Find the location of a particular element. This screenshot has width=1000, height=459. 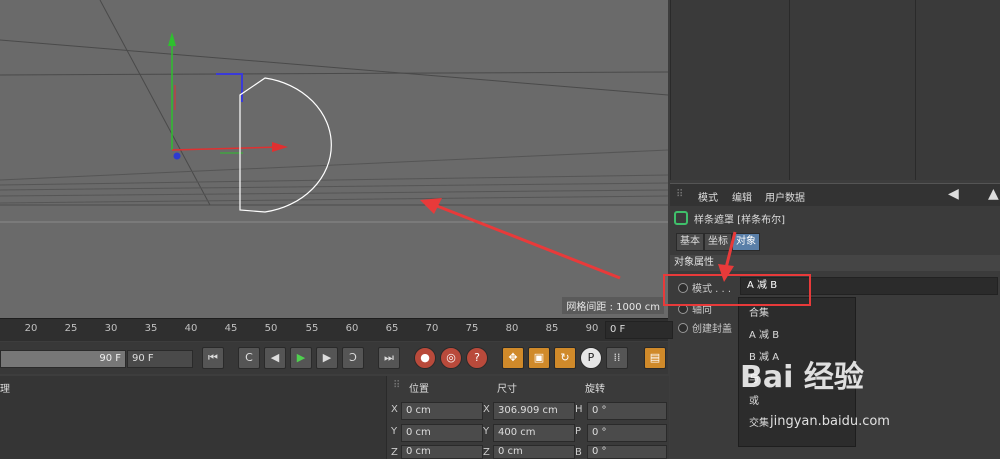

material-panel: 理 is located at coordinates (193, 417).